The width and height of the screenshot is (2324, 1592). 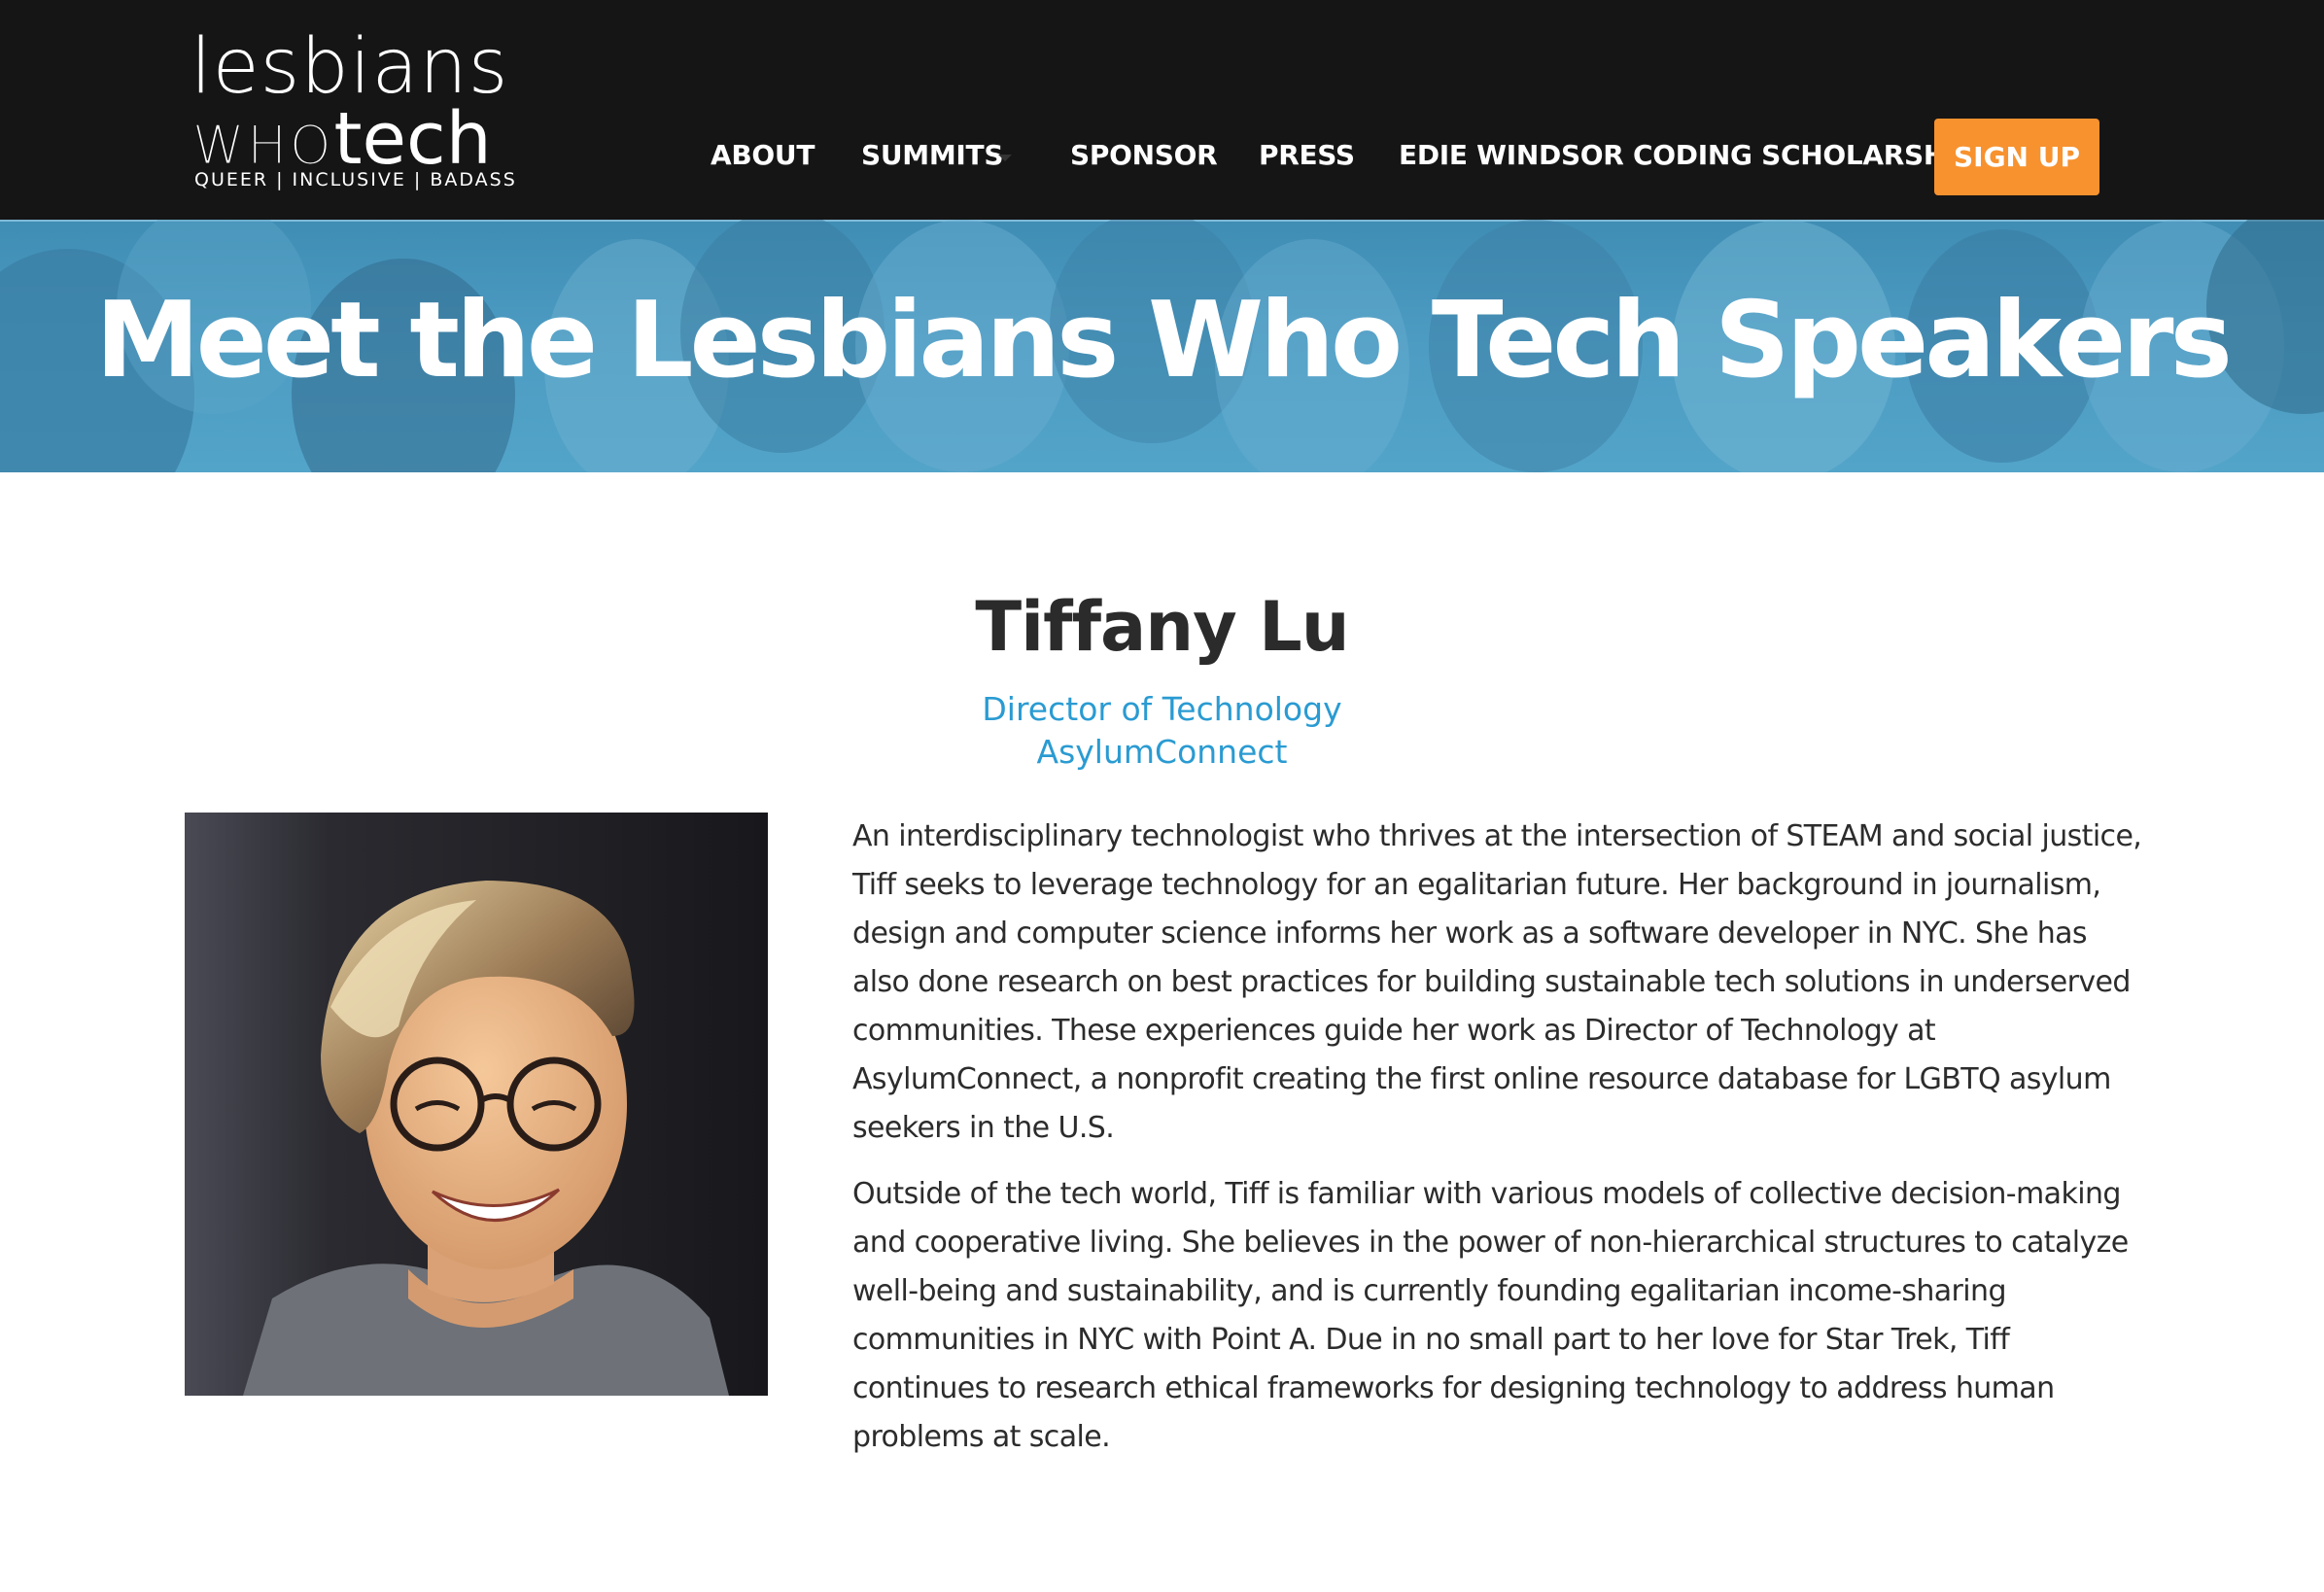 What do you see at coordinates (1005, 158) in the screenshot?
I see `chevron-down-icon` at bounding box center [1005, 158].